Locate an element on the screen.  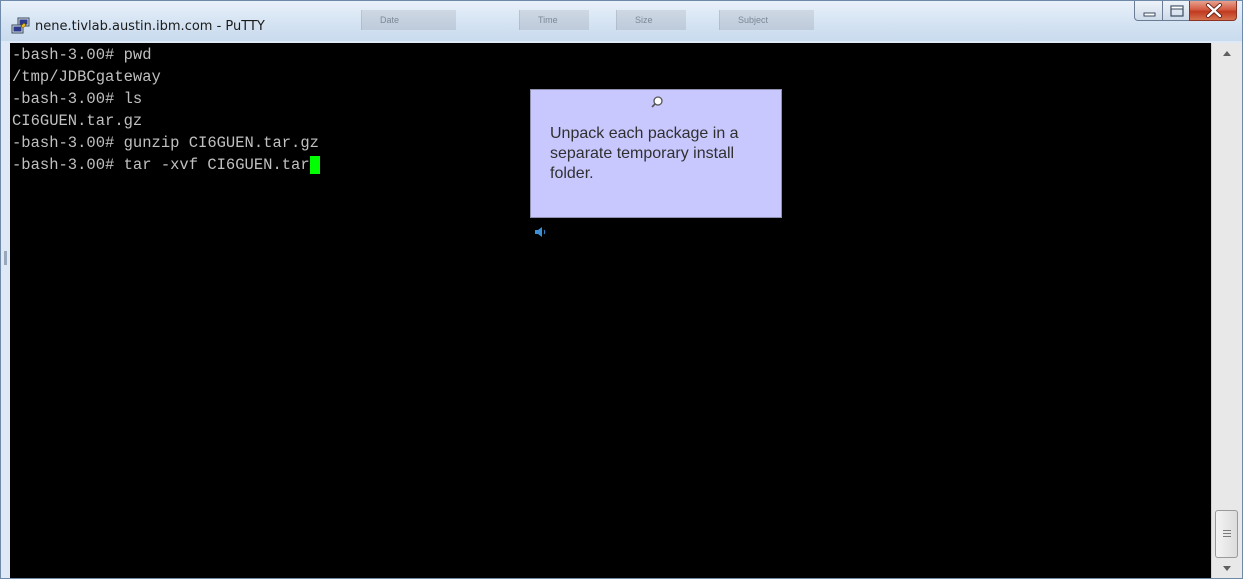
ghost-header-subject: Subject is located at coordinates (766, 20).